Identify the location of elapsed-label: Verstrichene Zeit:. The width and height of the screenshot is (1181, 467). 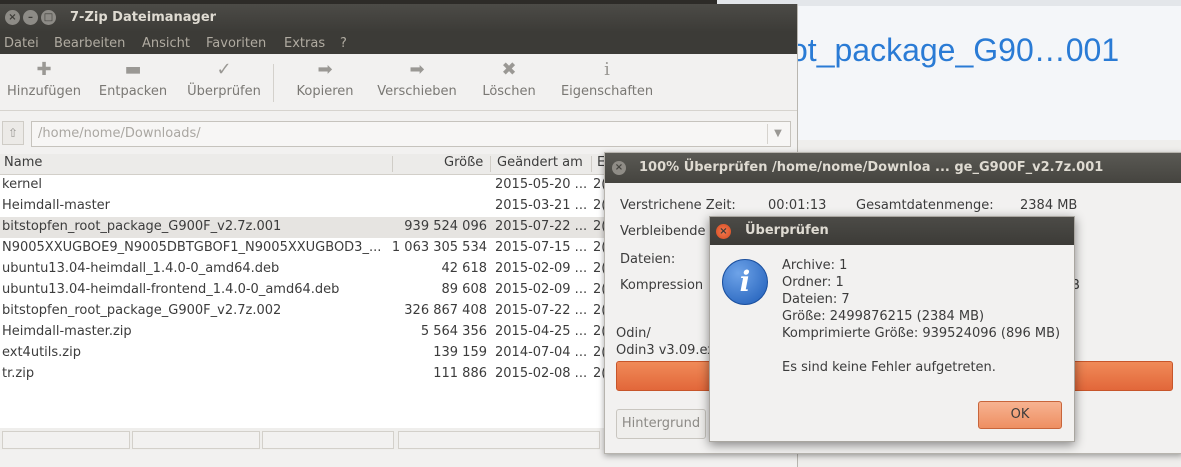
(678, 205).